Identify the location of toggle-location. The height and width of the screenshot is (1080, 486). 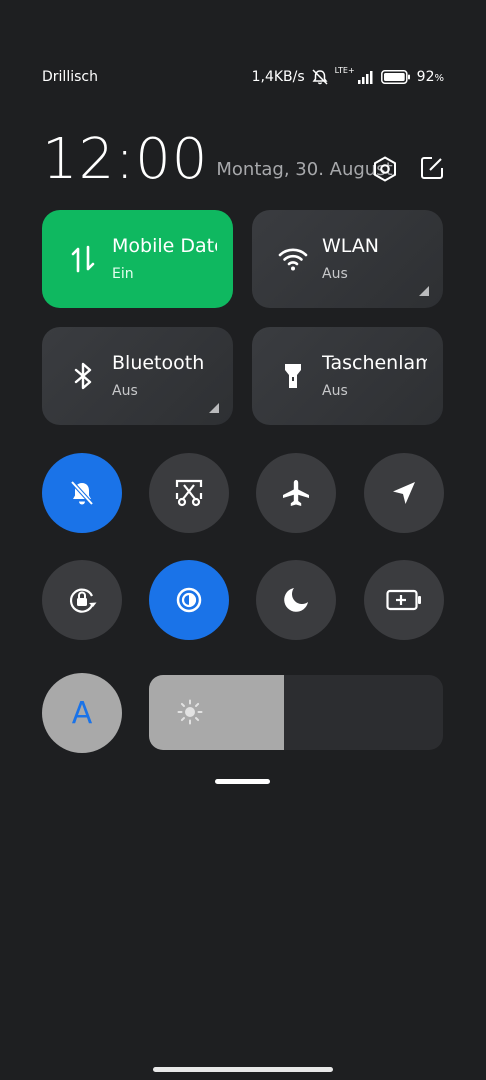
(404, 493).